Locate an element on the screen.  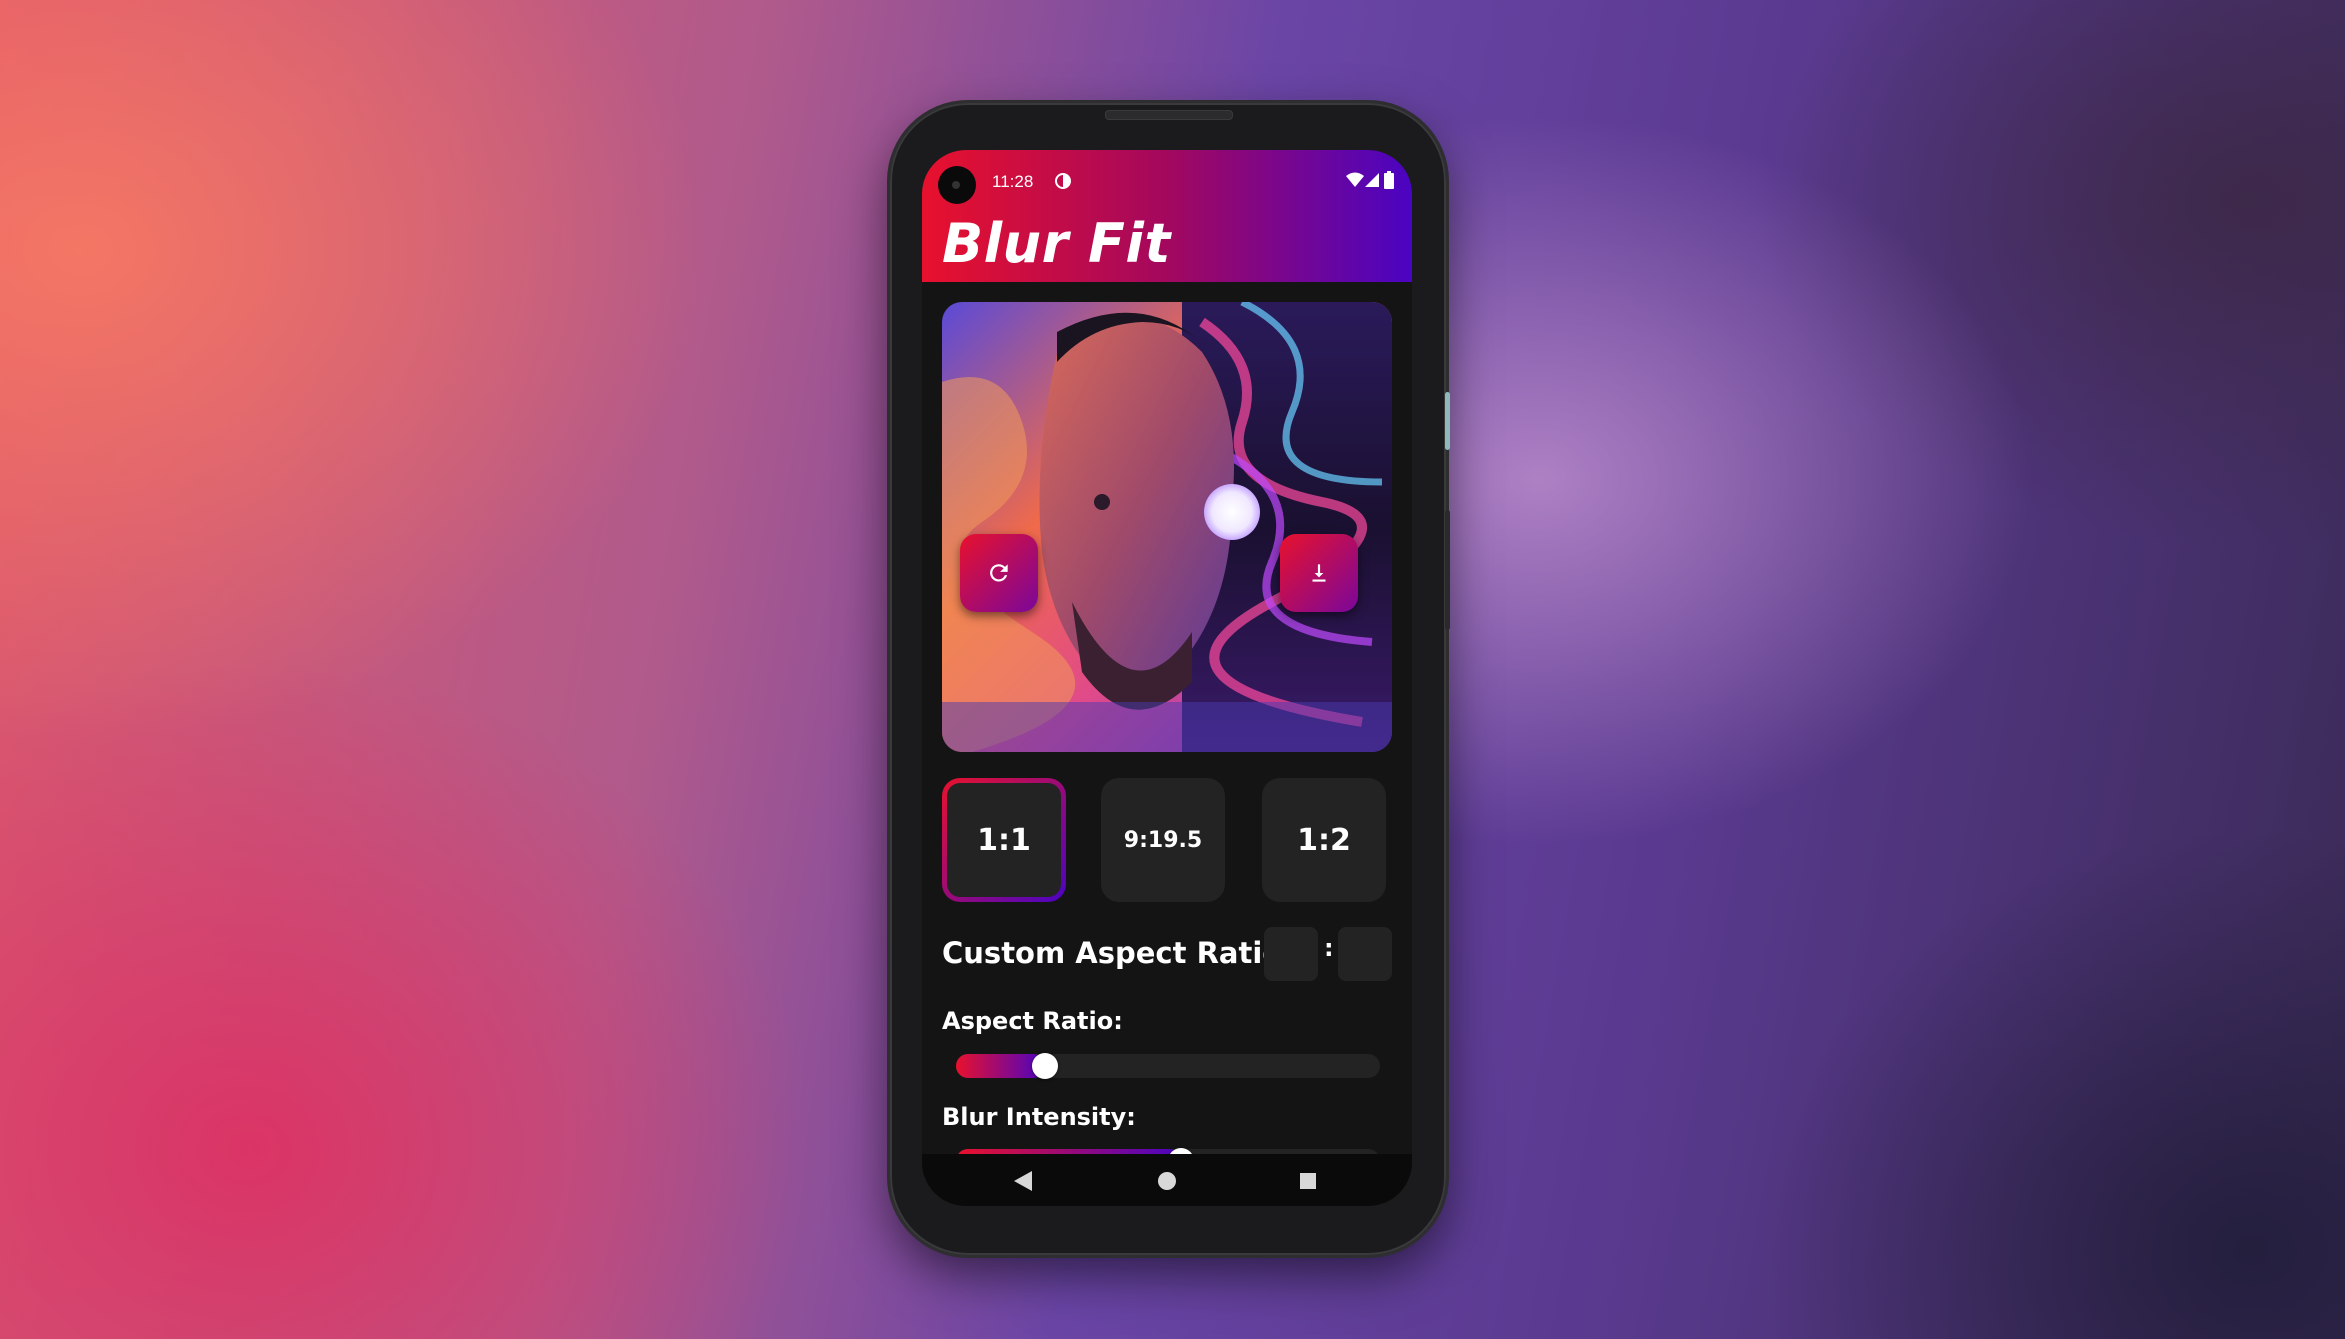
data-saver-icon is located at coordinates (1063, 181).